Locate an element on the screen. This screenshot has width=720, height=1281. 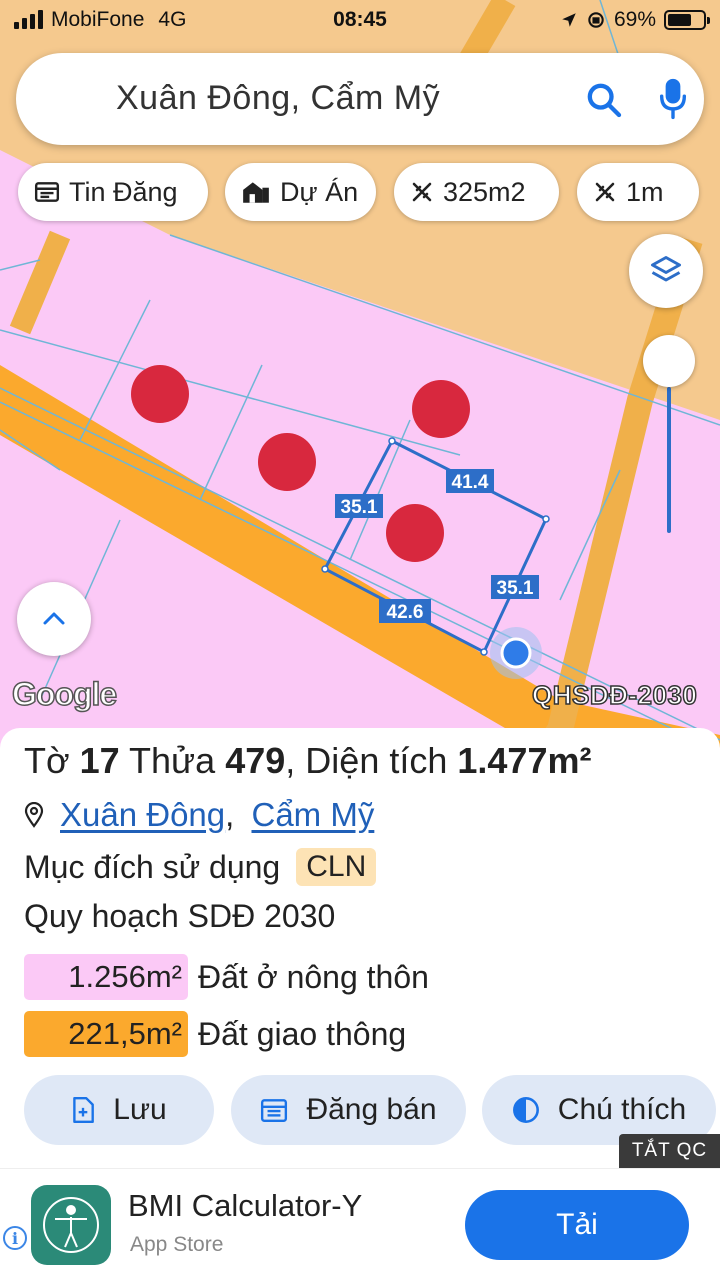
zone-row: 221,5m² Đất giao thông is located at coordinates (215, 1034).